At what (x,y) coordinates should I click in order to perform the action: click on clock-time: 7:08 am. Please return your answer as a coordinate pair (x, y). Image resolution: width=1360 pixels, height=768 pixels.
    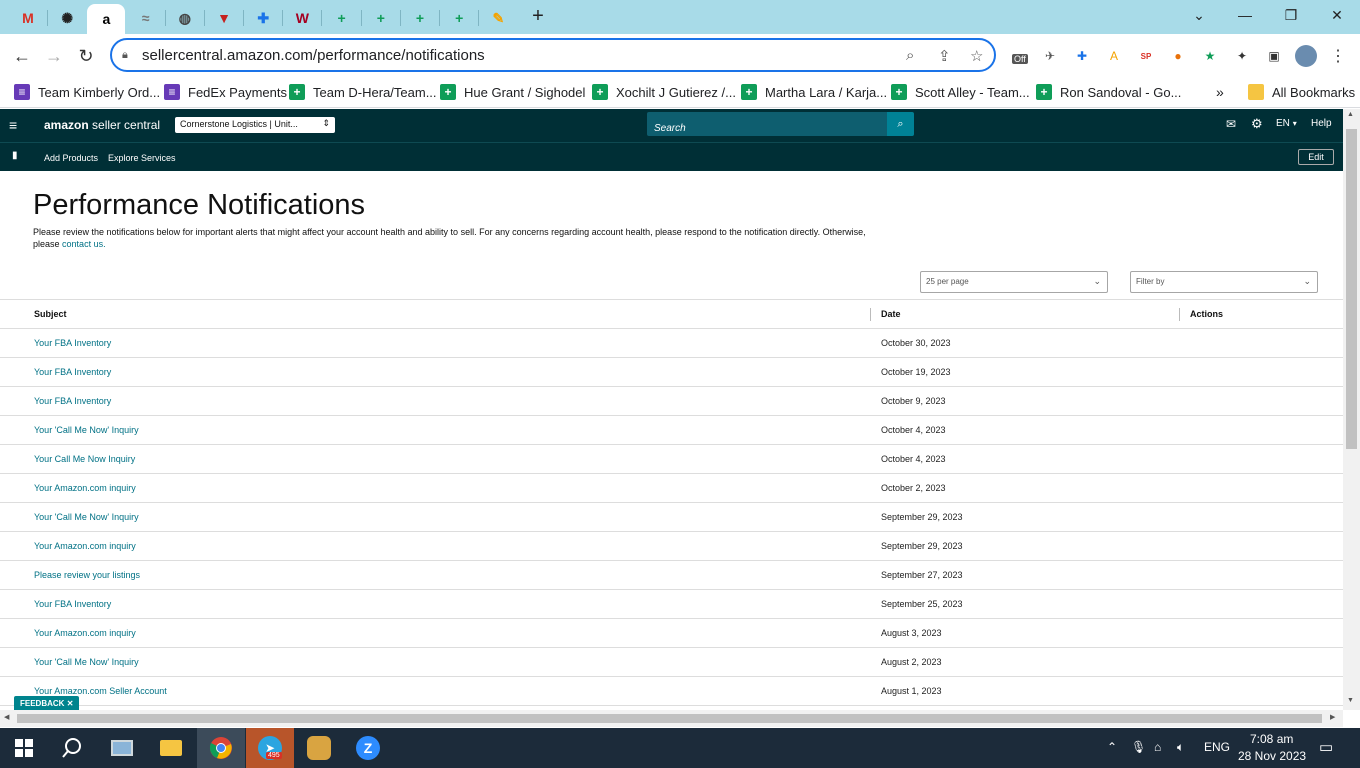
    Looking at the image, I should click on (1271, 739).